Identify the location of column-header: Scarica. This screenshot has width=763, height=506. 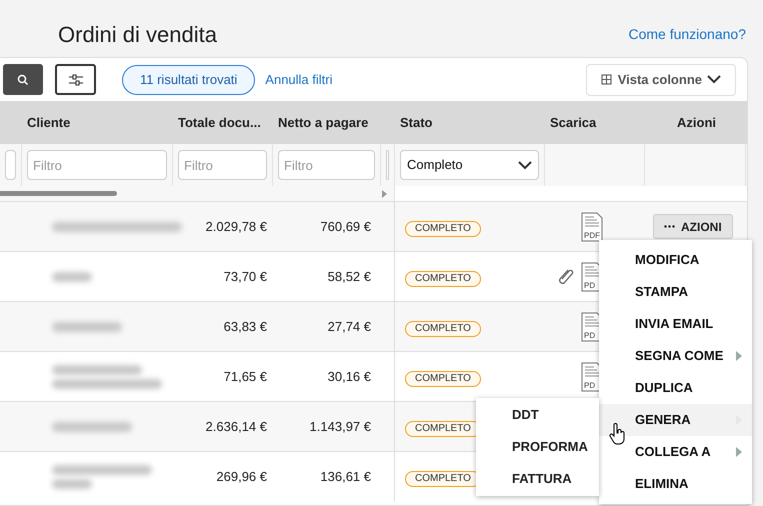
(573, 122).